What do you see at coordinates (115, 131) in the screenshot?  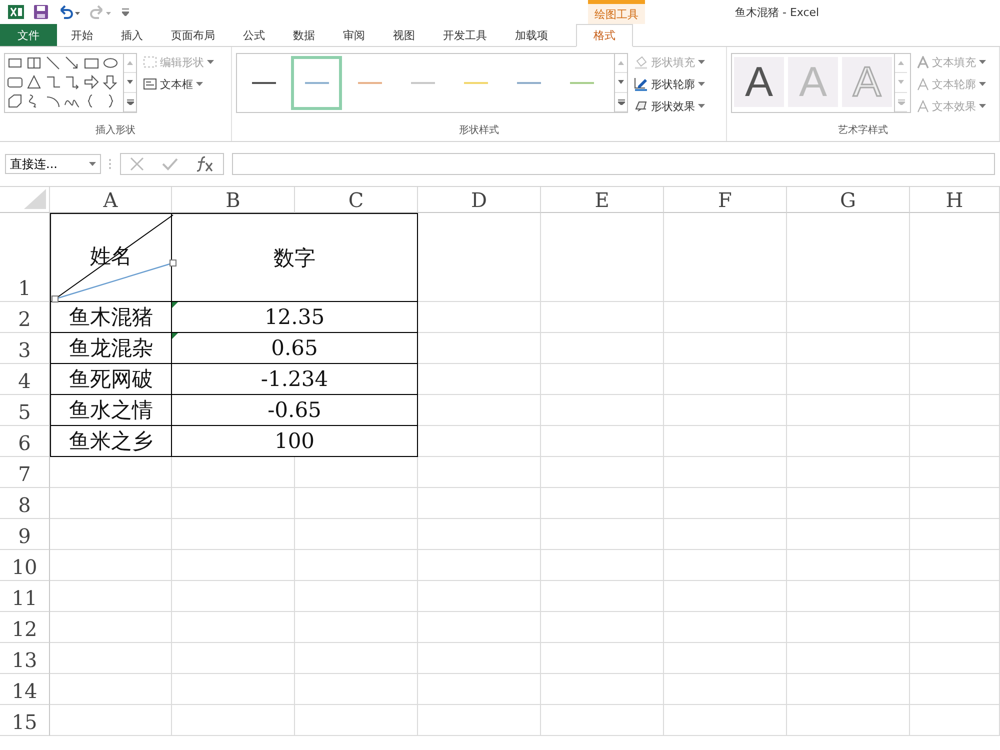 I see `group-label: 插入形状` at bounding box center [115, 131].